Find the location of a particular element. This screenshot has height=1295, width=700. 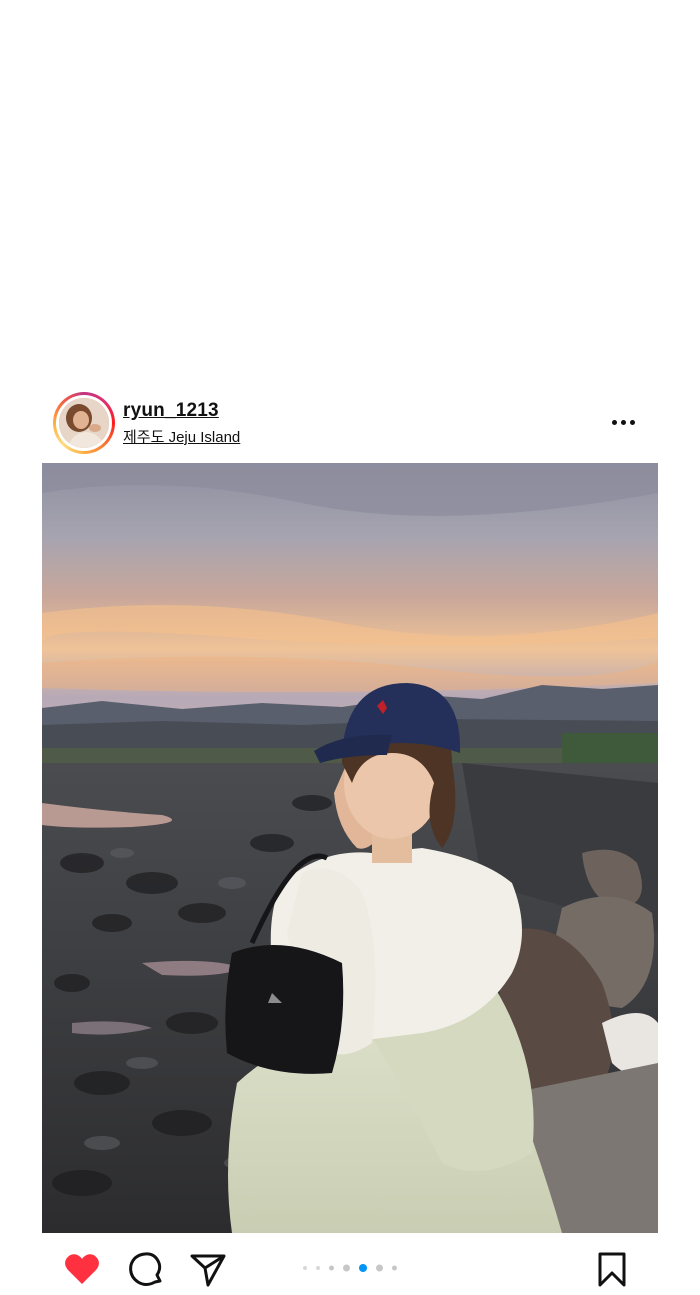

bookmark-icon is located at coordinates (612, 1269).